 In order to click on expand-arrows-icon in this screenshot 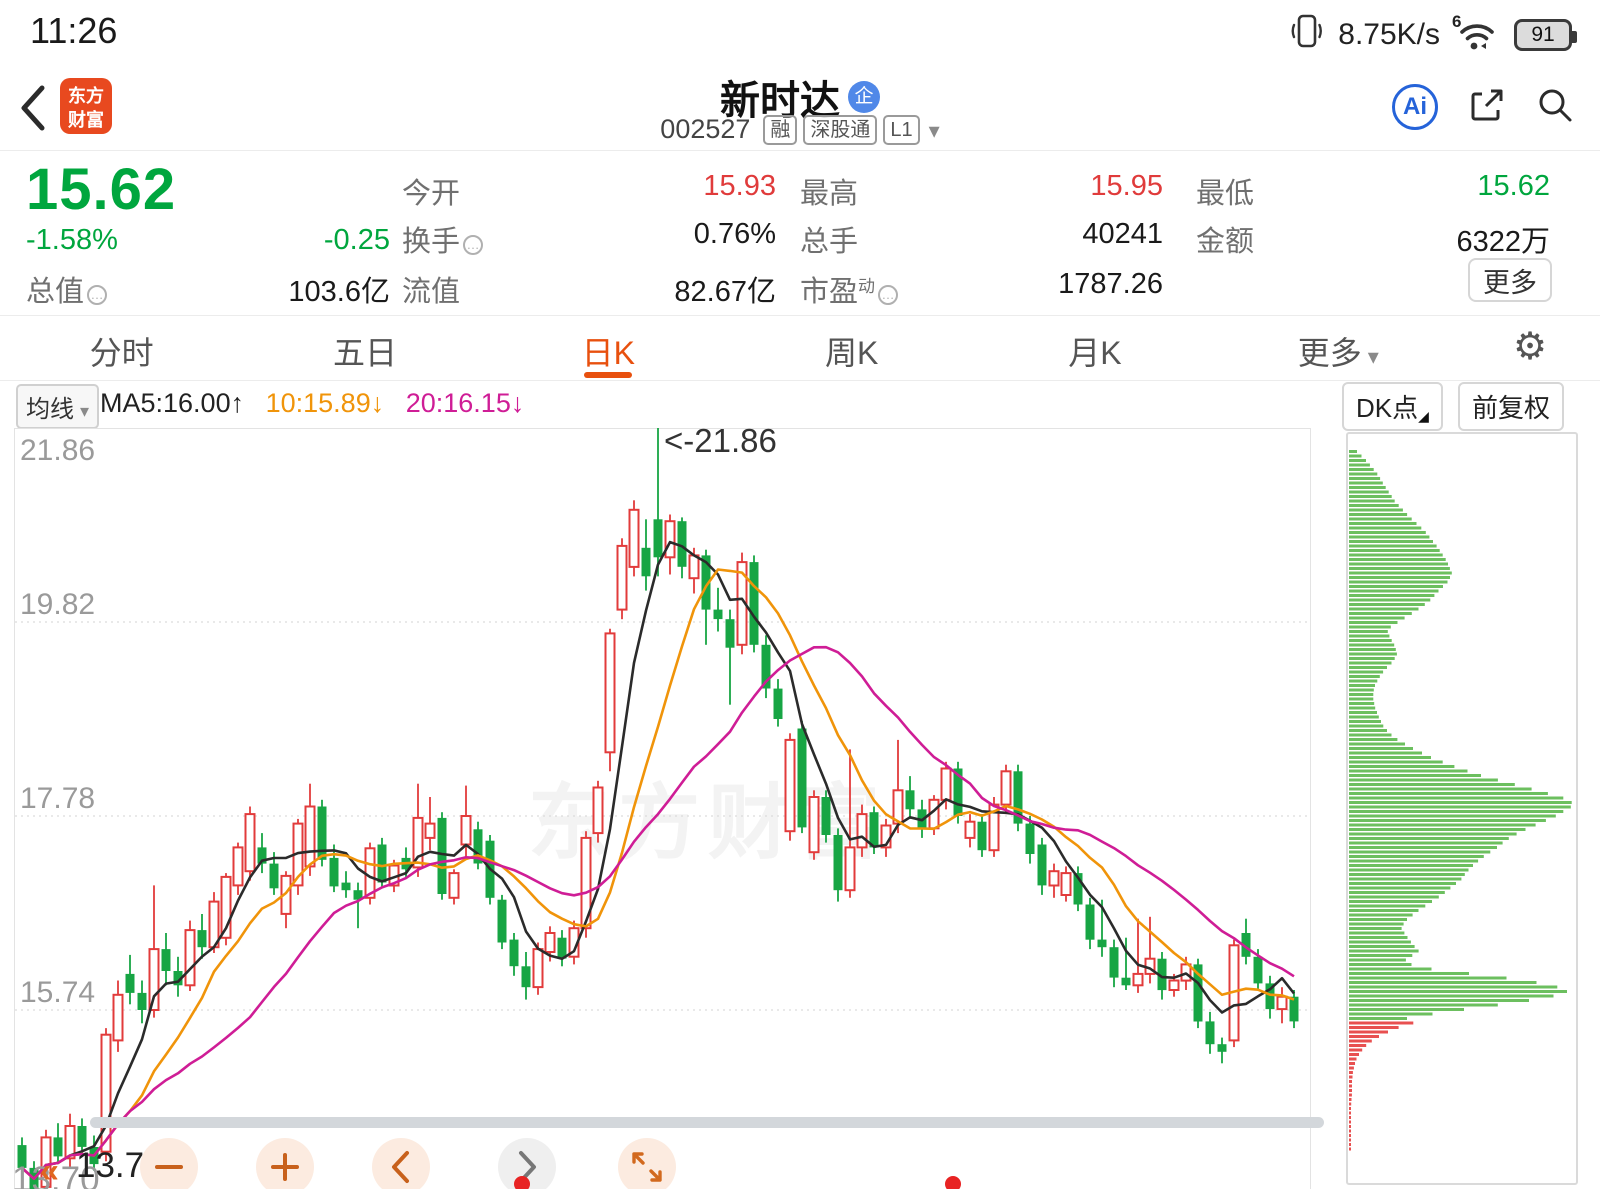, I will do `click(647, 1167)`.